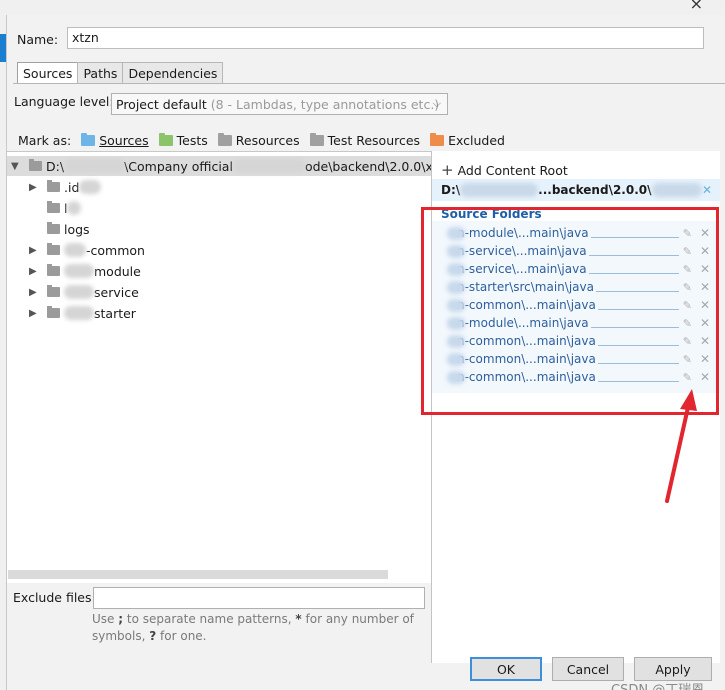 This screenshot has width=725, height=690. What do you see at coordinates (476, 140) in the screenshot?
I see `mark-as-excluded-label: Excluded` at bounding box center [476, 140].